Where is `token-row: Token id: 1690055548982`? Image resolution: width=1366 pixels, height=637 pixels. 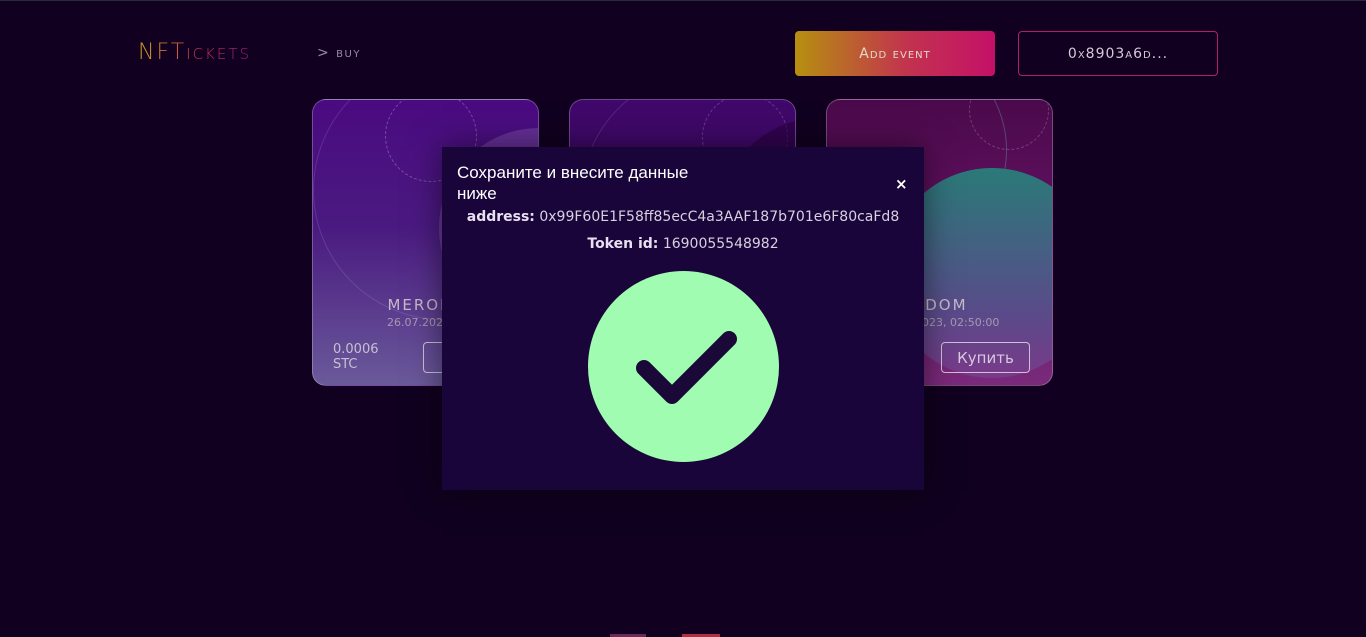
token-row: Token id: 1690055548982 is located at coordinates (683, 244).